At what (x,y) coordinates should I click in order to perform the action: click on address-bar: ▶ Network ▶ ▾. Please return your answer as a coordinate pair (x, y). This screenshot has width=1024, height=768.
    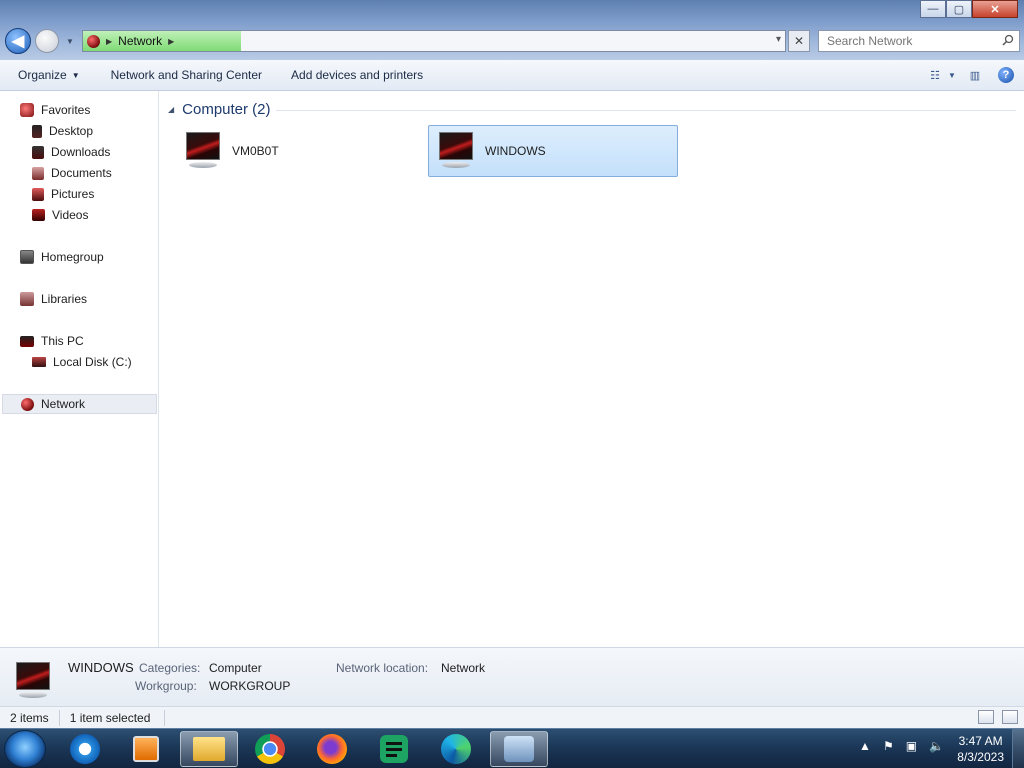
    Looking at the image, I should click on (434, 41).